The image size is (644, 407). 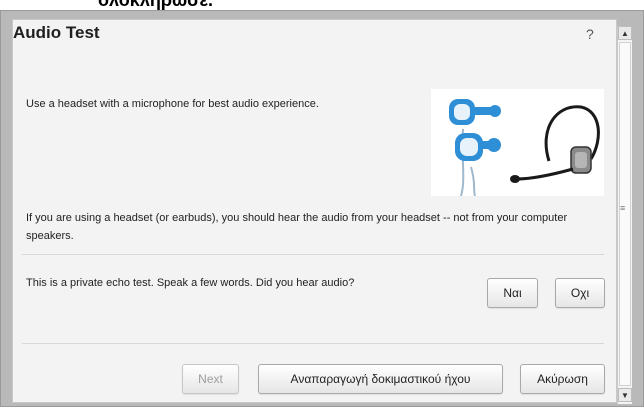 I want to click on headset-image, so click(x=517, y=143).